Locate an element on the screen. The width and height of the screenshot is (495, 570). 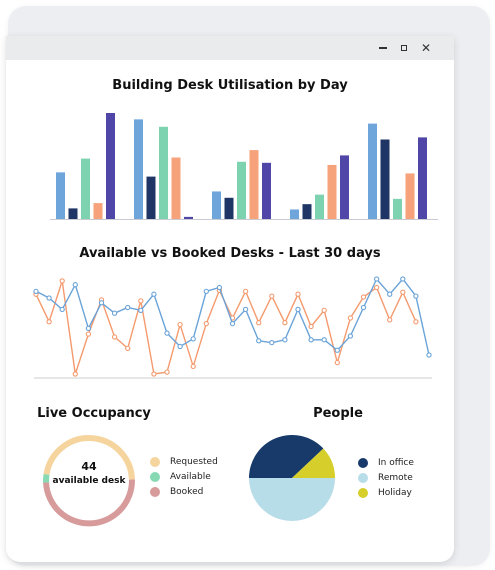
bar-g4-s4 is located at coordinates (332, 191).